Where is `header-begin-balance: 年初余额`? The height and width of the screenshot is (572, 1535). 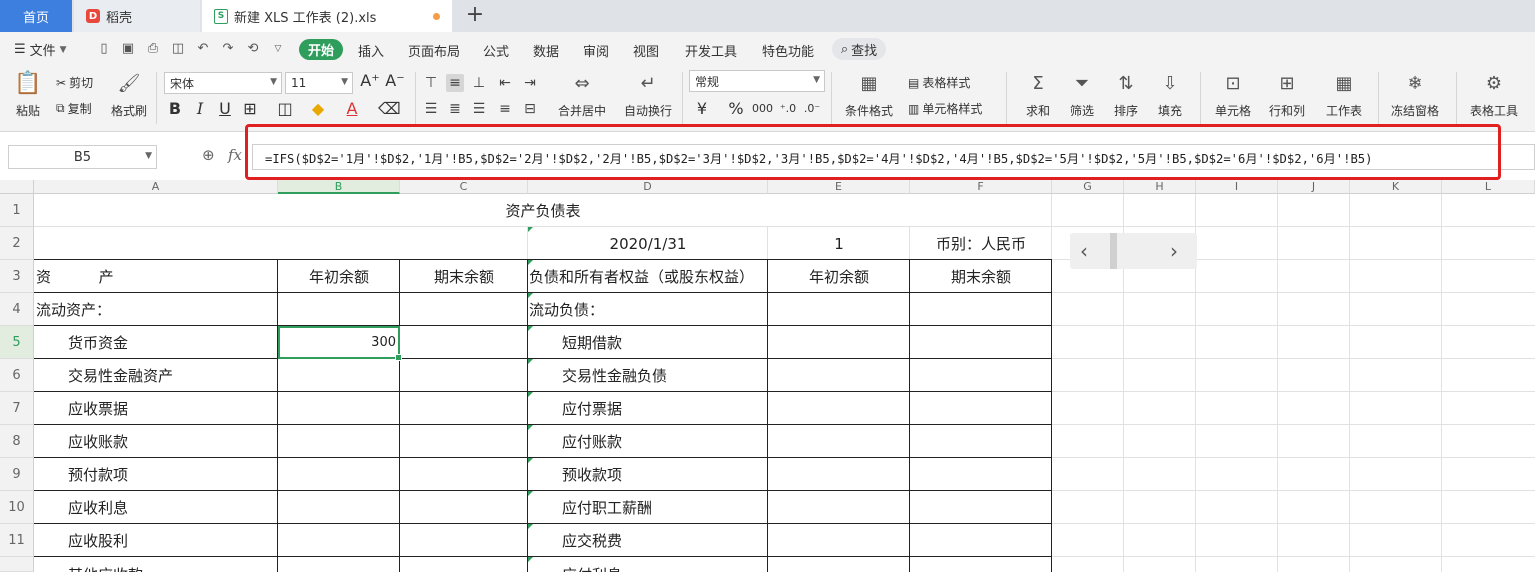 header-begin-balance: 年初余额 is located at coordinates (339, 276).